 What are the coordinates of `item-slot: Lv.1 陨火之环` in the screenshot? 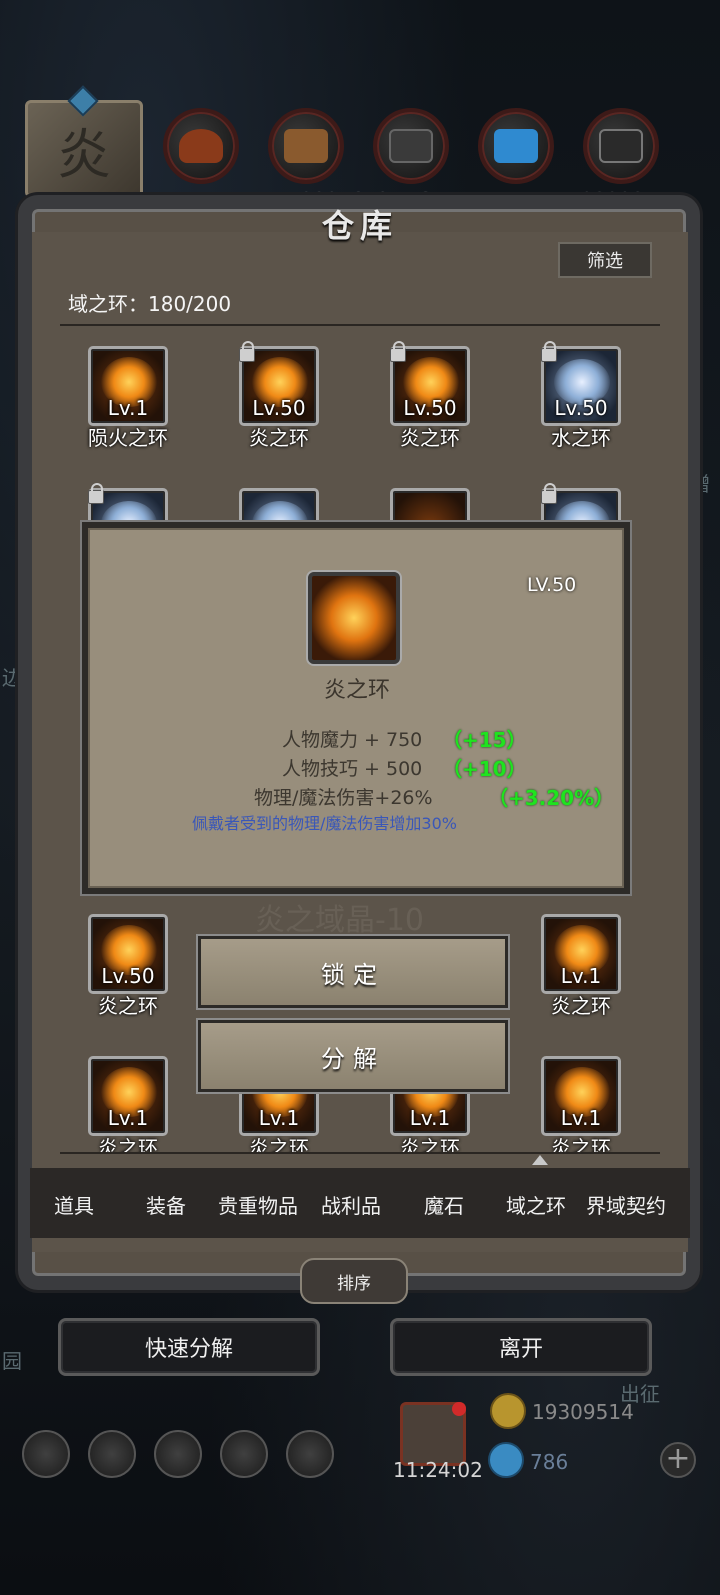 It's located at (125, 406).